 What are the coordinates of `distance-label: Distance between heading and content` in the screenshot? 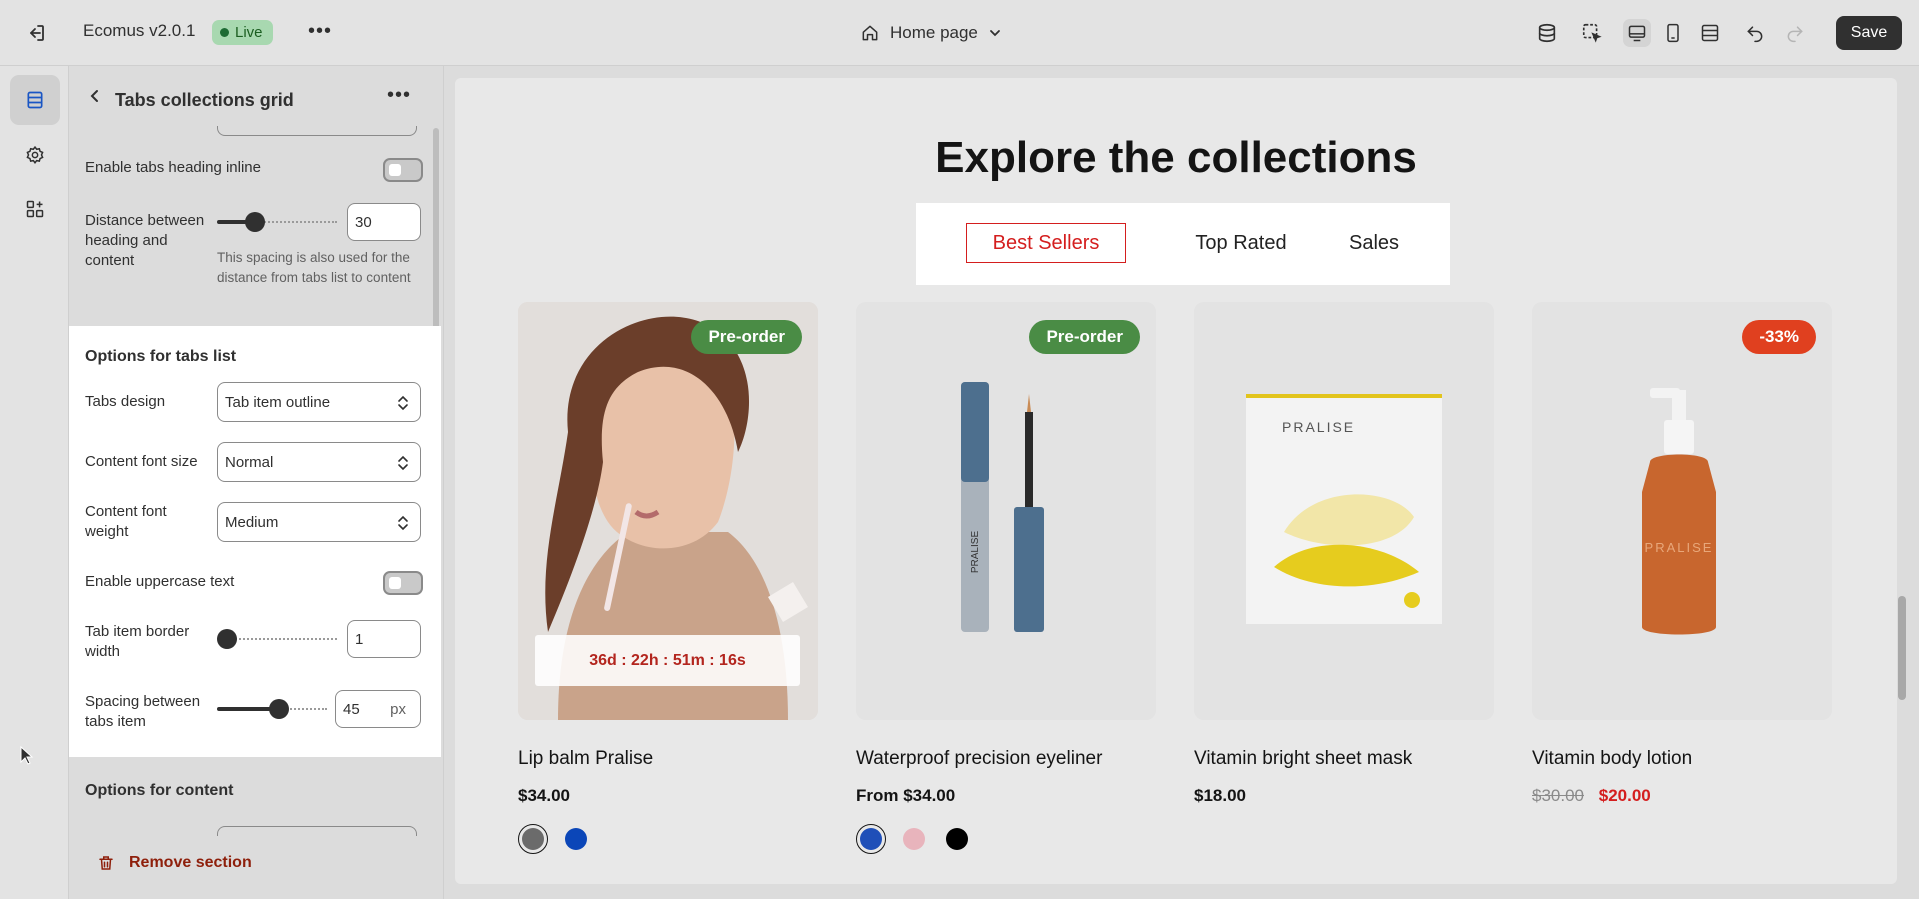 It's located at (145, 240).